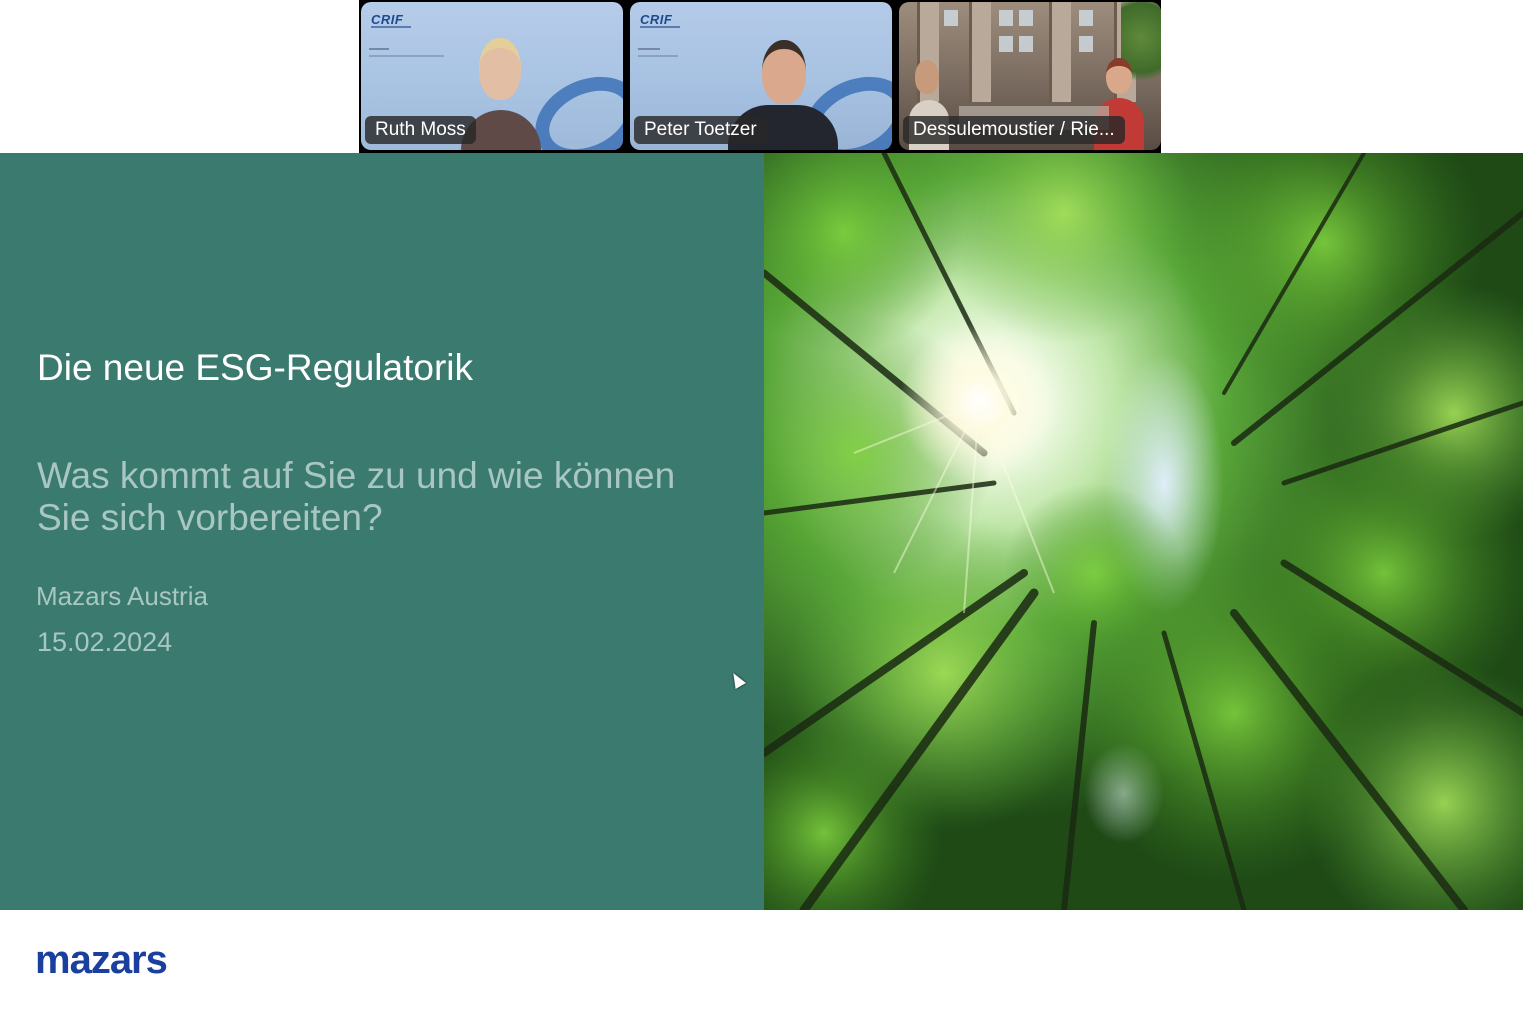  I want to click on participant-name-tag: Ruth Moss, so click(420, 130).